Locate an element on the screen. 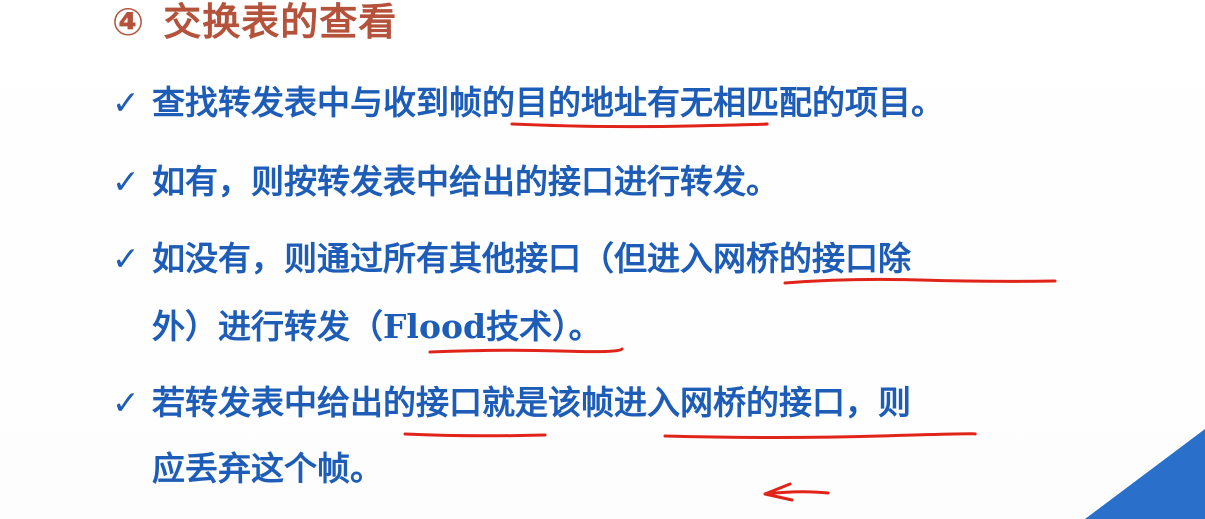 This screenshot has height=519, width=1205. corner-decoration is located at coordinates (1145, 474).